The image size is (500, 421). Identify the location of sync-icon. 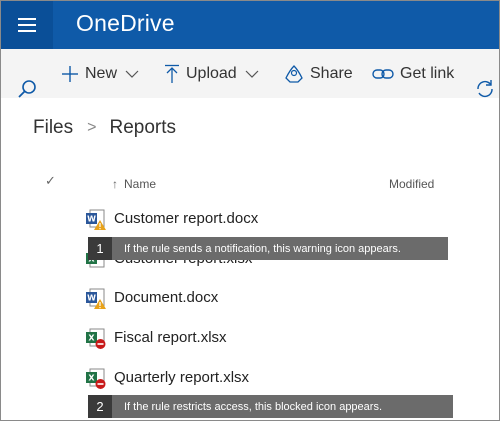
(485, 88).